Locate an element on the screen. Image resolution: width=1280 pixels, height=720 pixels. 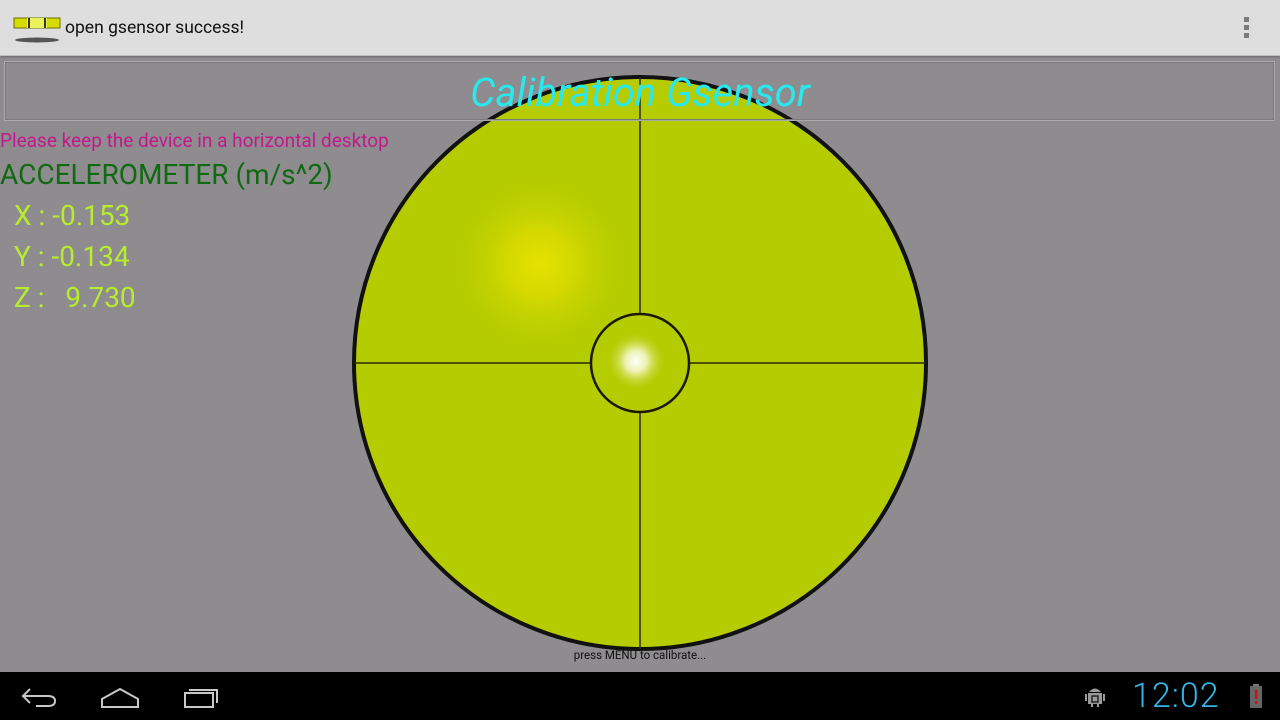
navigation-bar: 12:02 is located at coordinates (640, 696).